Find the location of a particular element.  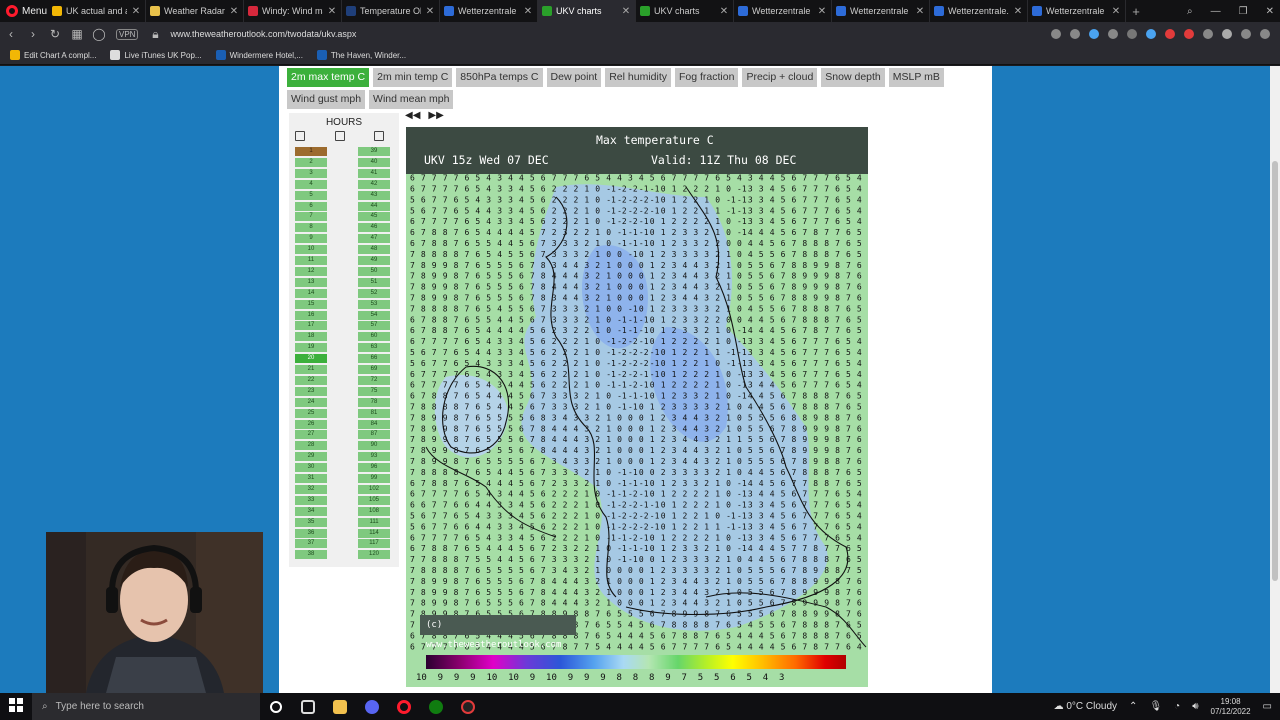

file-explorer-icon is located at coordinates (340, 706).